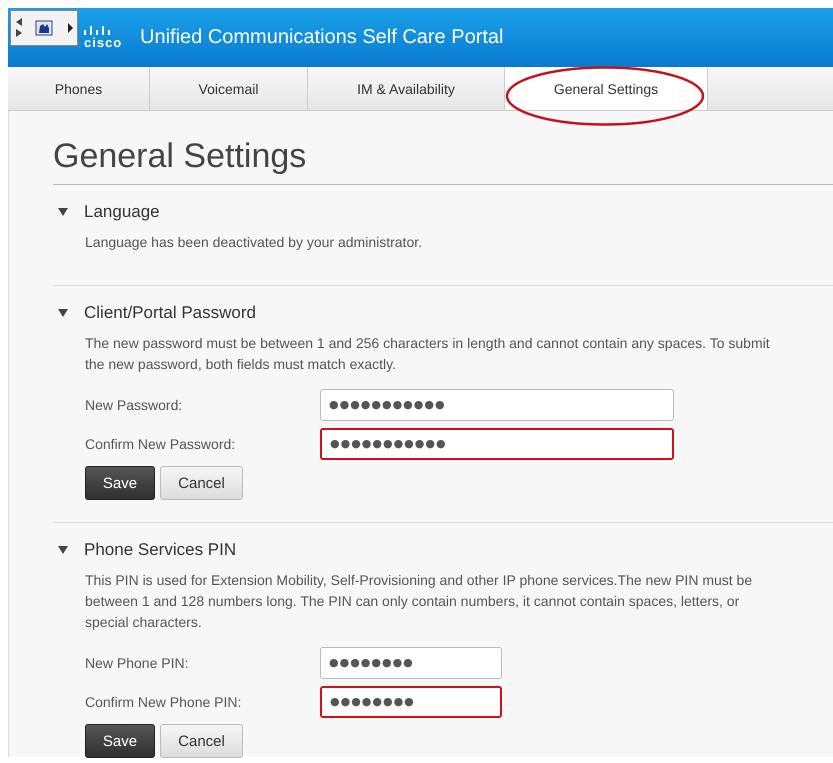 The width and height of the screenshot is (833, 763). What do you see at coordinates (160, 444) in the screenshot?
I see `field-label: Confirm New Password:` at bounding box center [160, 444].